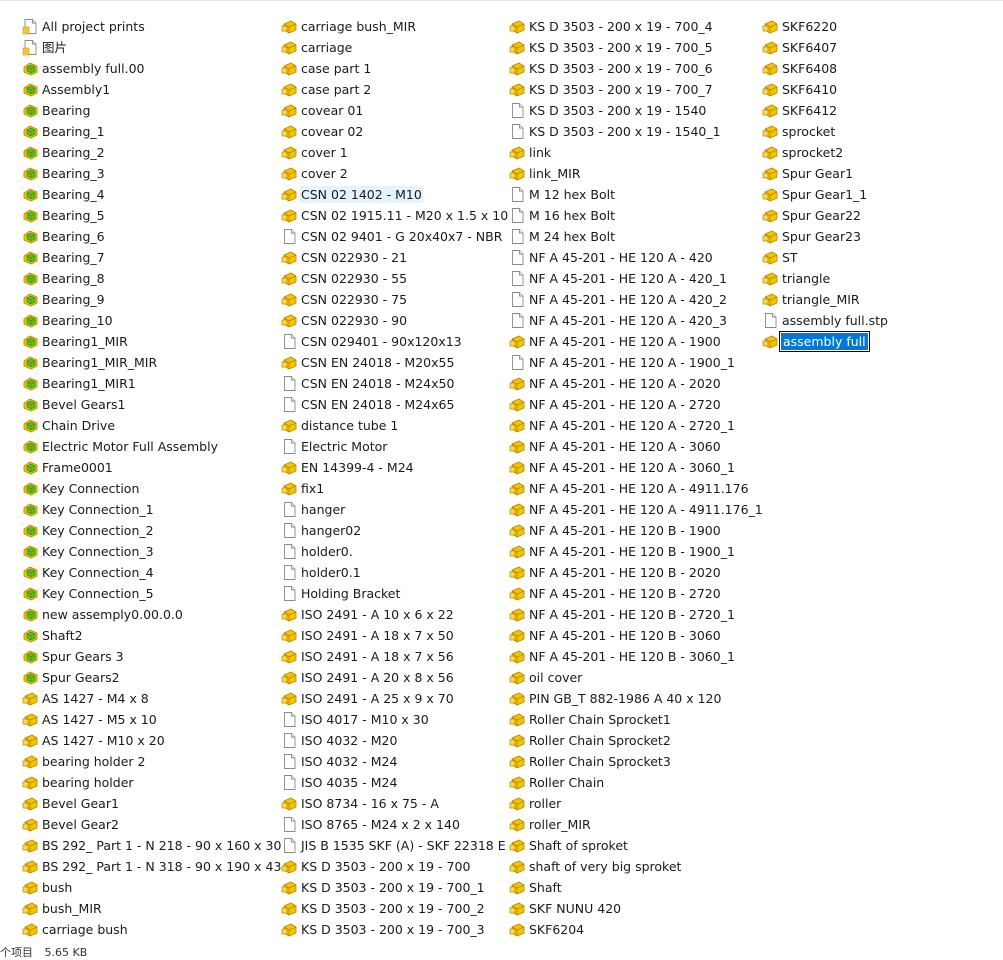 The width and height of the screenshot is (1003, 960). What do you see at coordinates (395, 257) in the screenshot?
I see `file-item: CSN 022930 - 21` at bounding box center [395, 257].